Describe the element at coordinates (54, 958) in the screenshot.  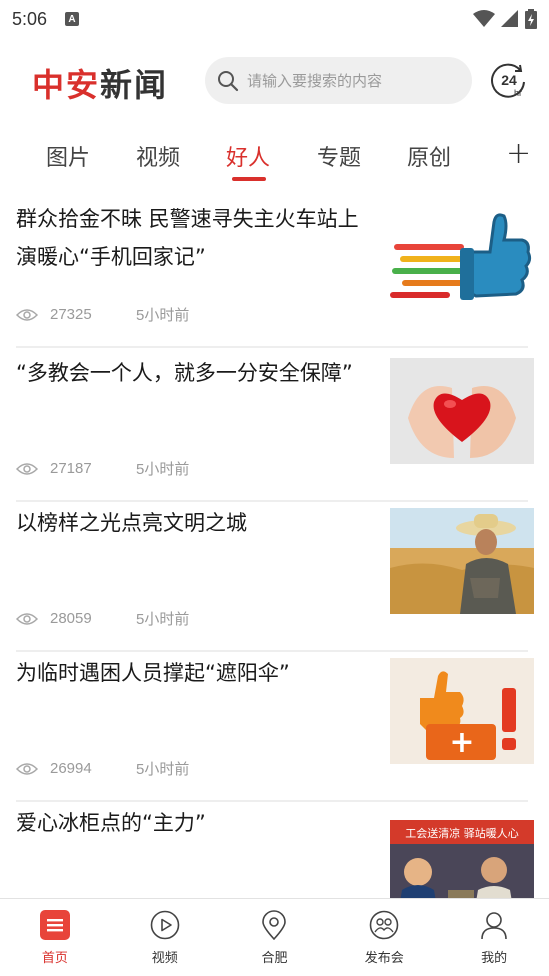
I see `nav-home-label: 首页` at that location.